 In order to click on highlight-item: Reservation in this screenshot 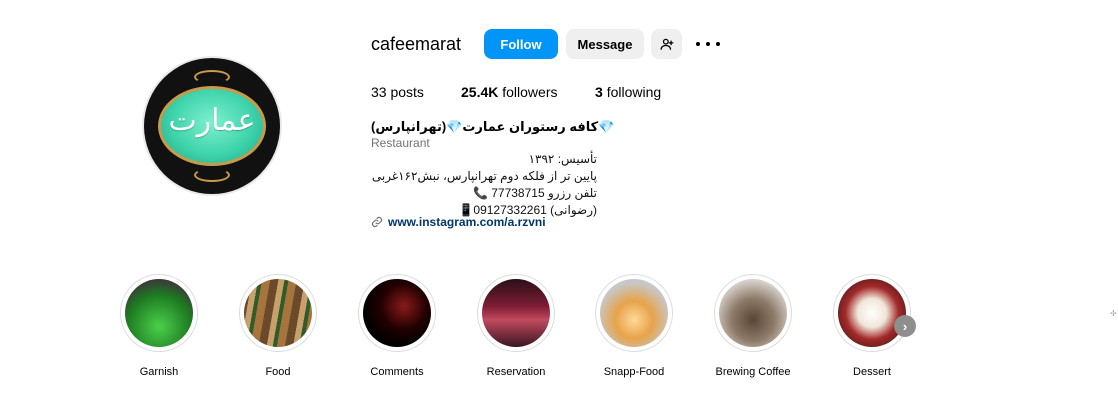, I will do `click(516, 326)`.